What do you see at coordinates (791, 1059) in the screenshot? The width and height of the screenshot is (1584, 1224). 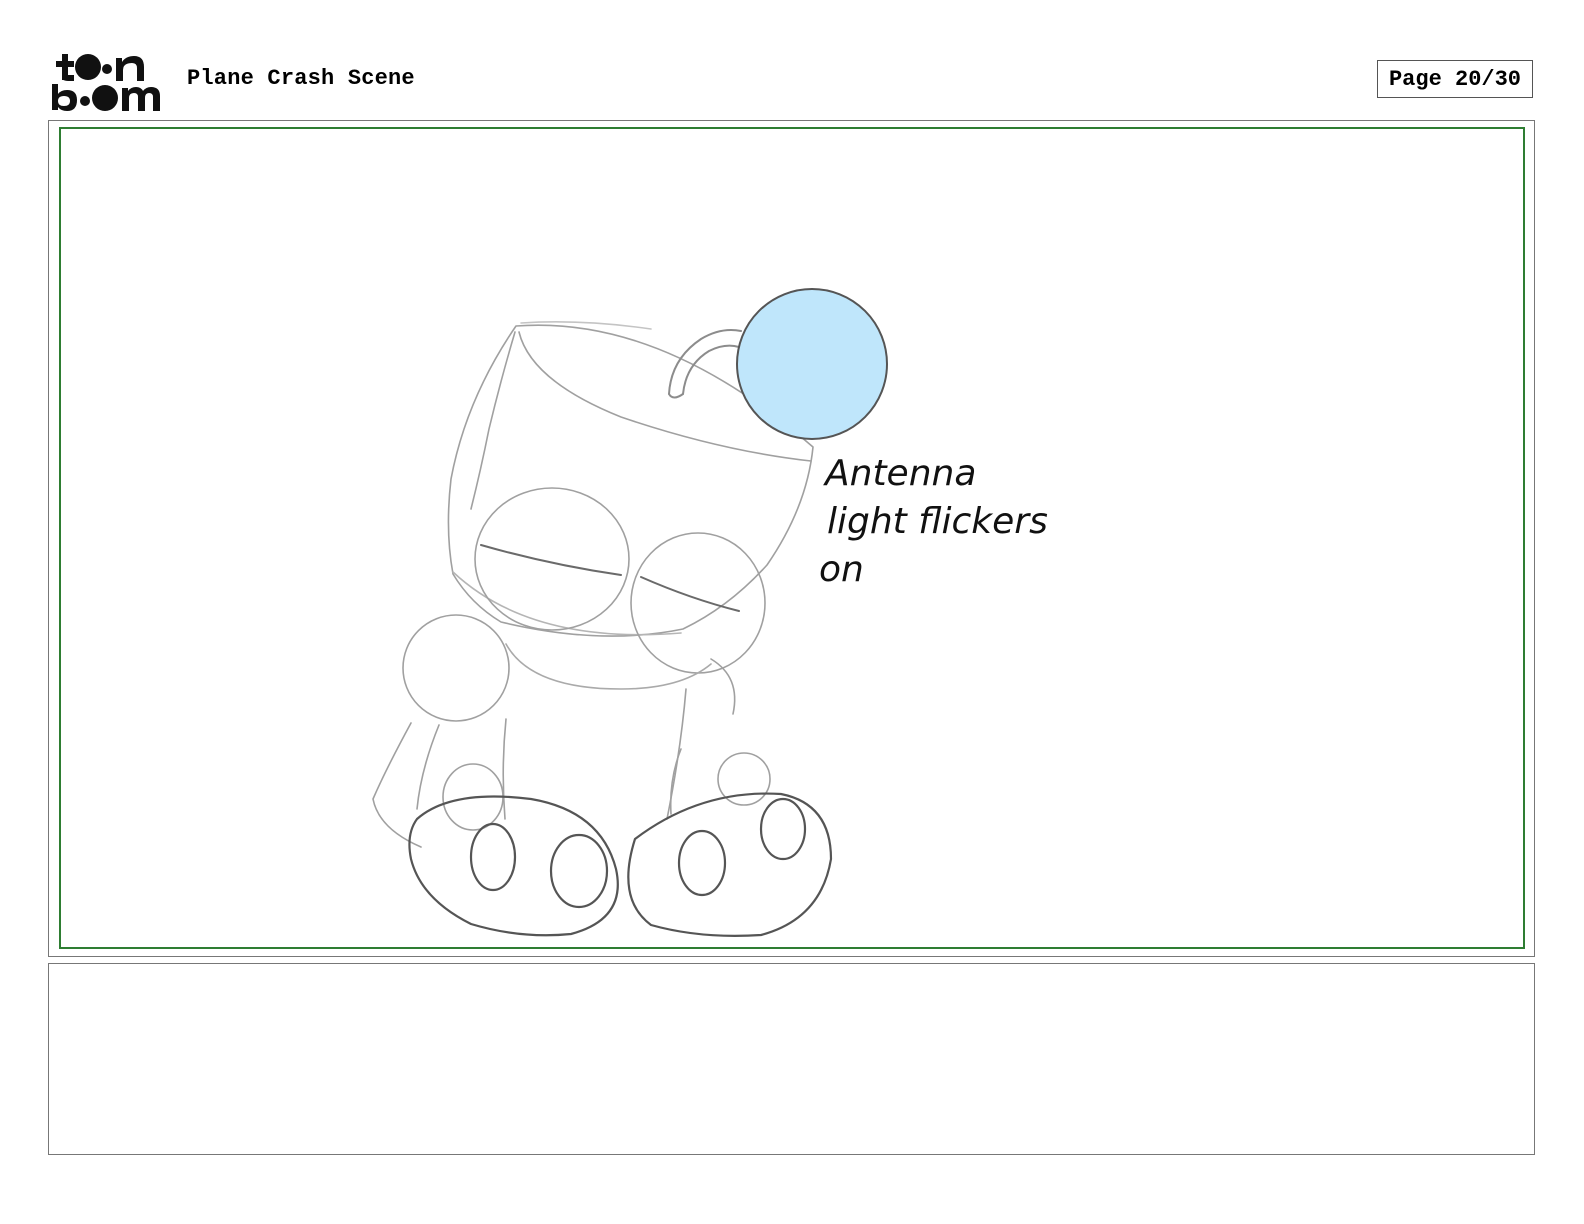 I see `panel-notes-box` at bounding box center [791, 1059].